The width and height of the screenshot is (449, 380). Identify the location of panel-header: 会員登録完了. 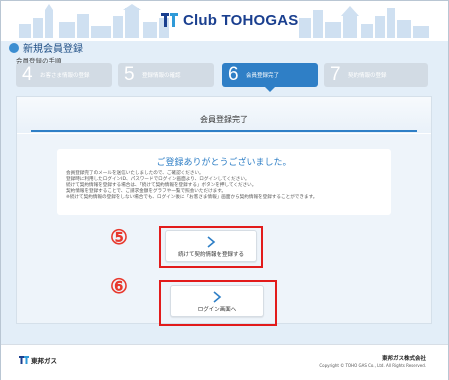
(224, 115).